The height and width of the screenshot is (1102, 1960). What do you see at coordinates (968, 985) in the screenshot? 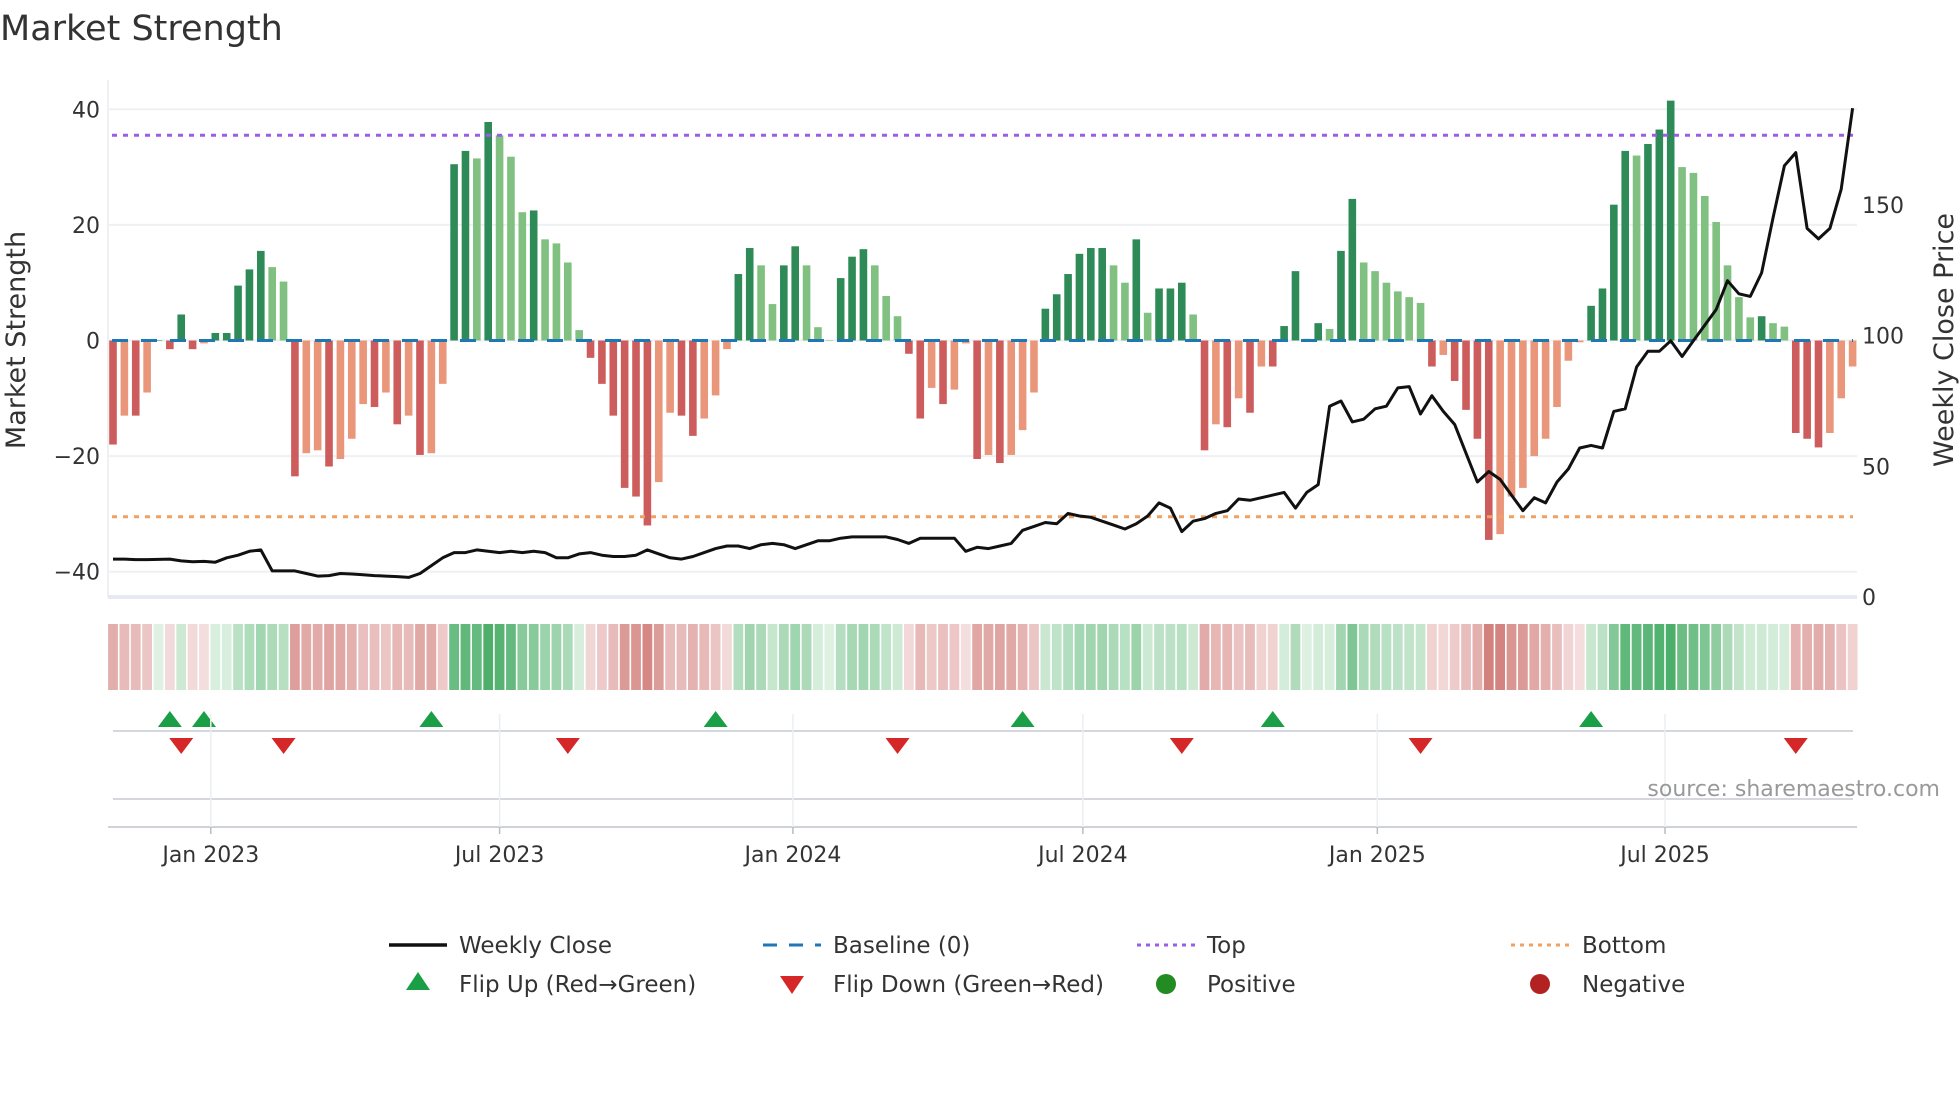
I see `legend-flip-down: Flip Down (Green→Red)` at bounding box center [968, 985].